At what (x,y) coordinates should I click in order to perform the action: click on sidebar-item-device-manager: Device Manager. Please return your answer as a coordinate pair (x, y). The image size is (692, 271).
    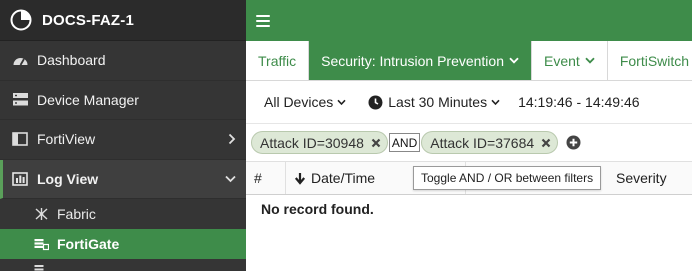
    Looking at the image, I should click on (123, 100).